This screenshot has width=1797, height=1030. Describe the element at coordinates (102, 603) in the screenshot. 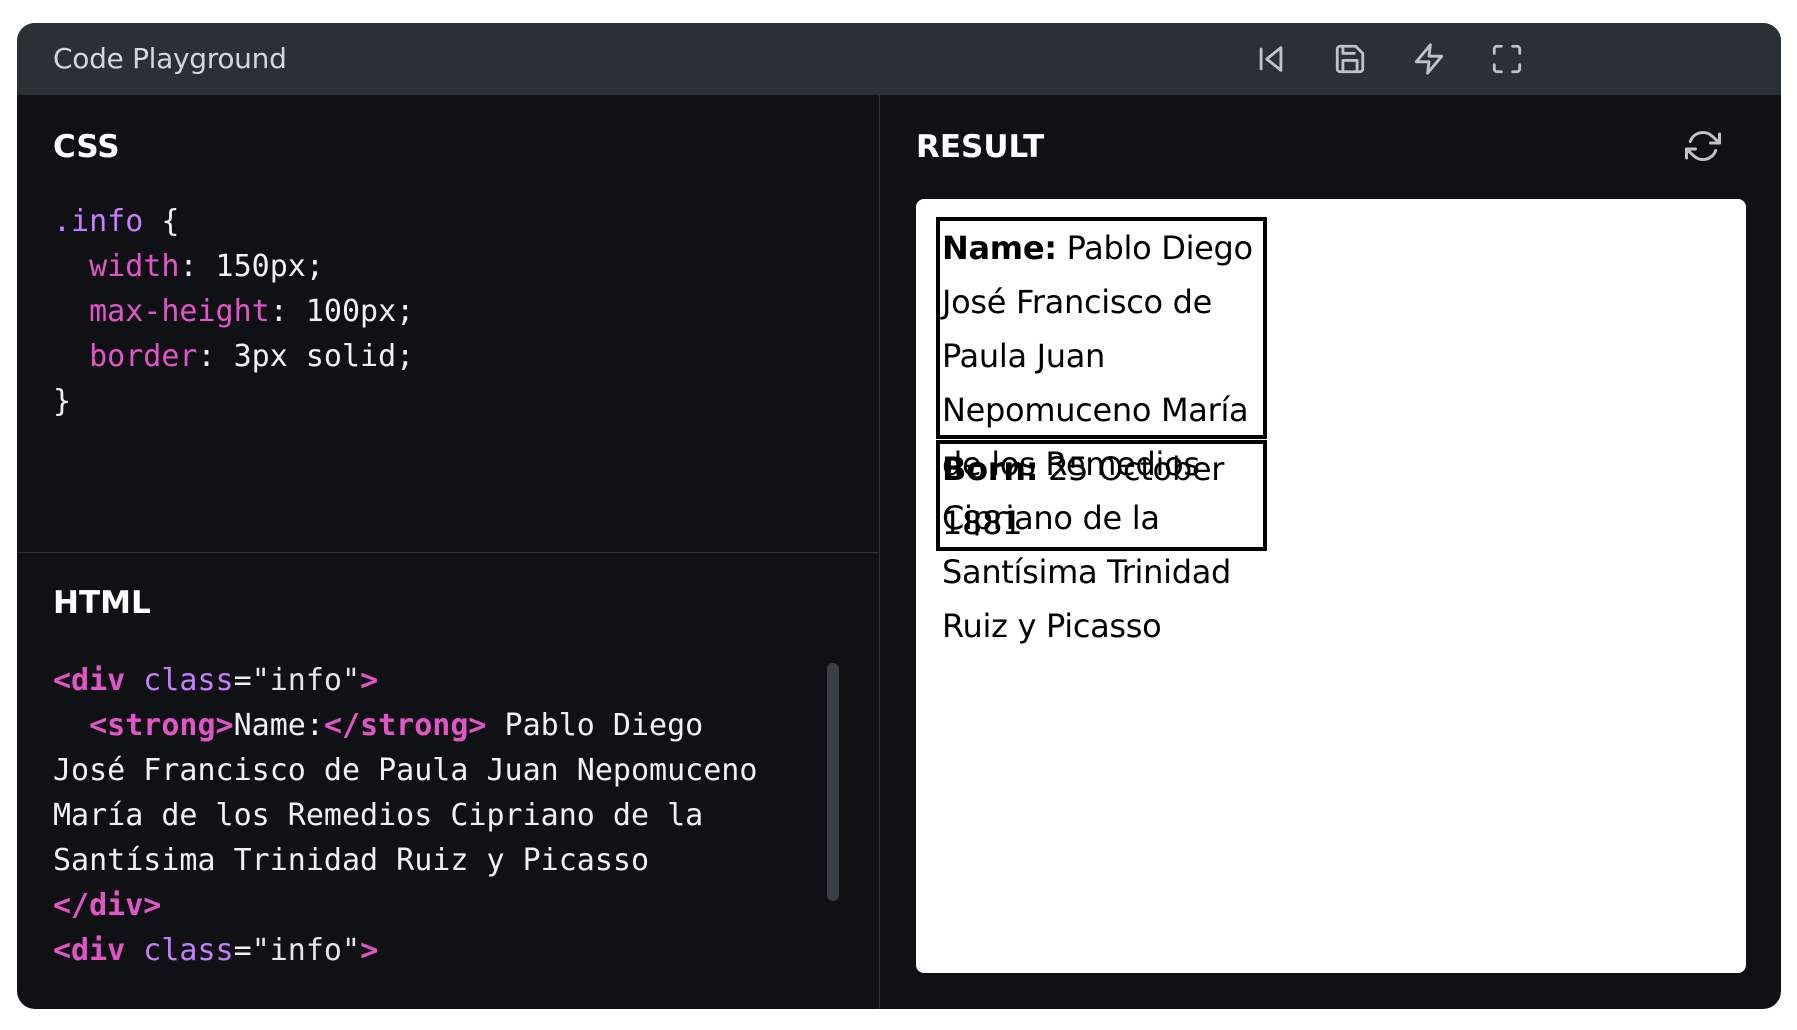

I see `html-panel-heading: HTML` at that location.